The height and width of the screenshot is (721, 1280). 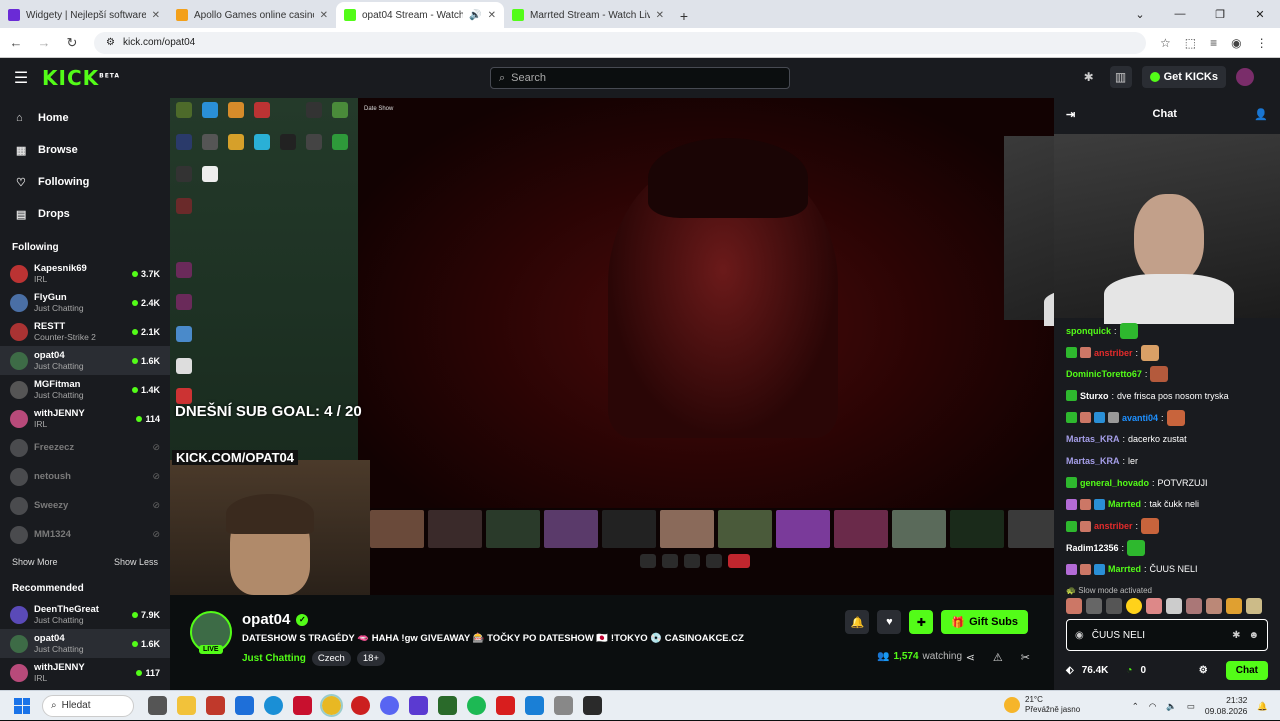 I want to click on taskbar-search: ⌕ Hledat, so click(x=88, y=705).